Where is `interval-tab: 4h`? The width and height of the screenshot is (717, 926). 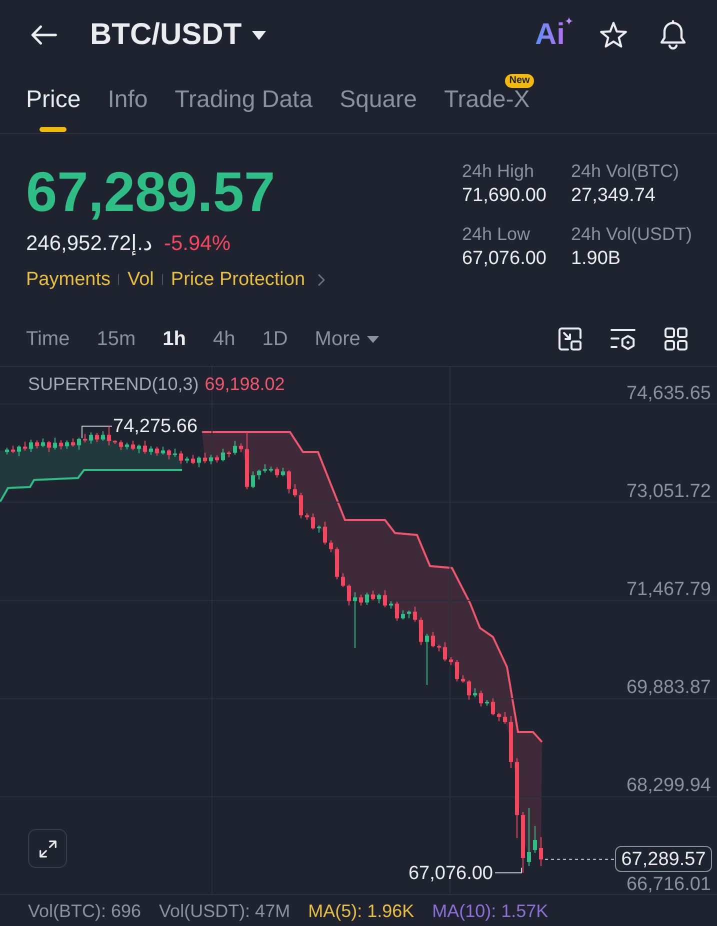 interval-tab: 4h is located at coordinates (224, 339).